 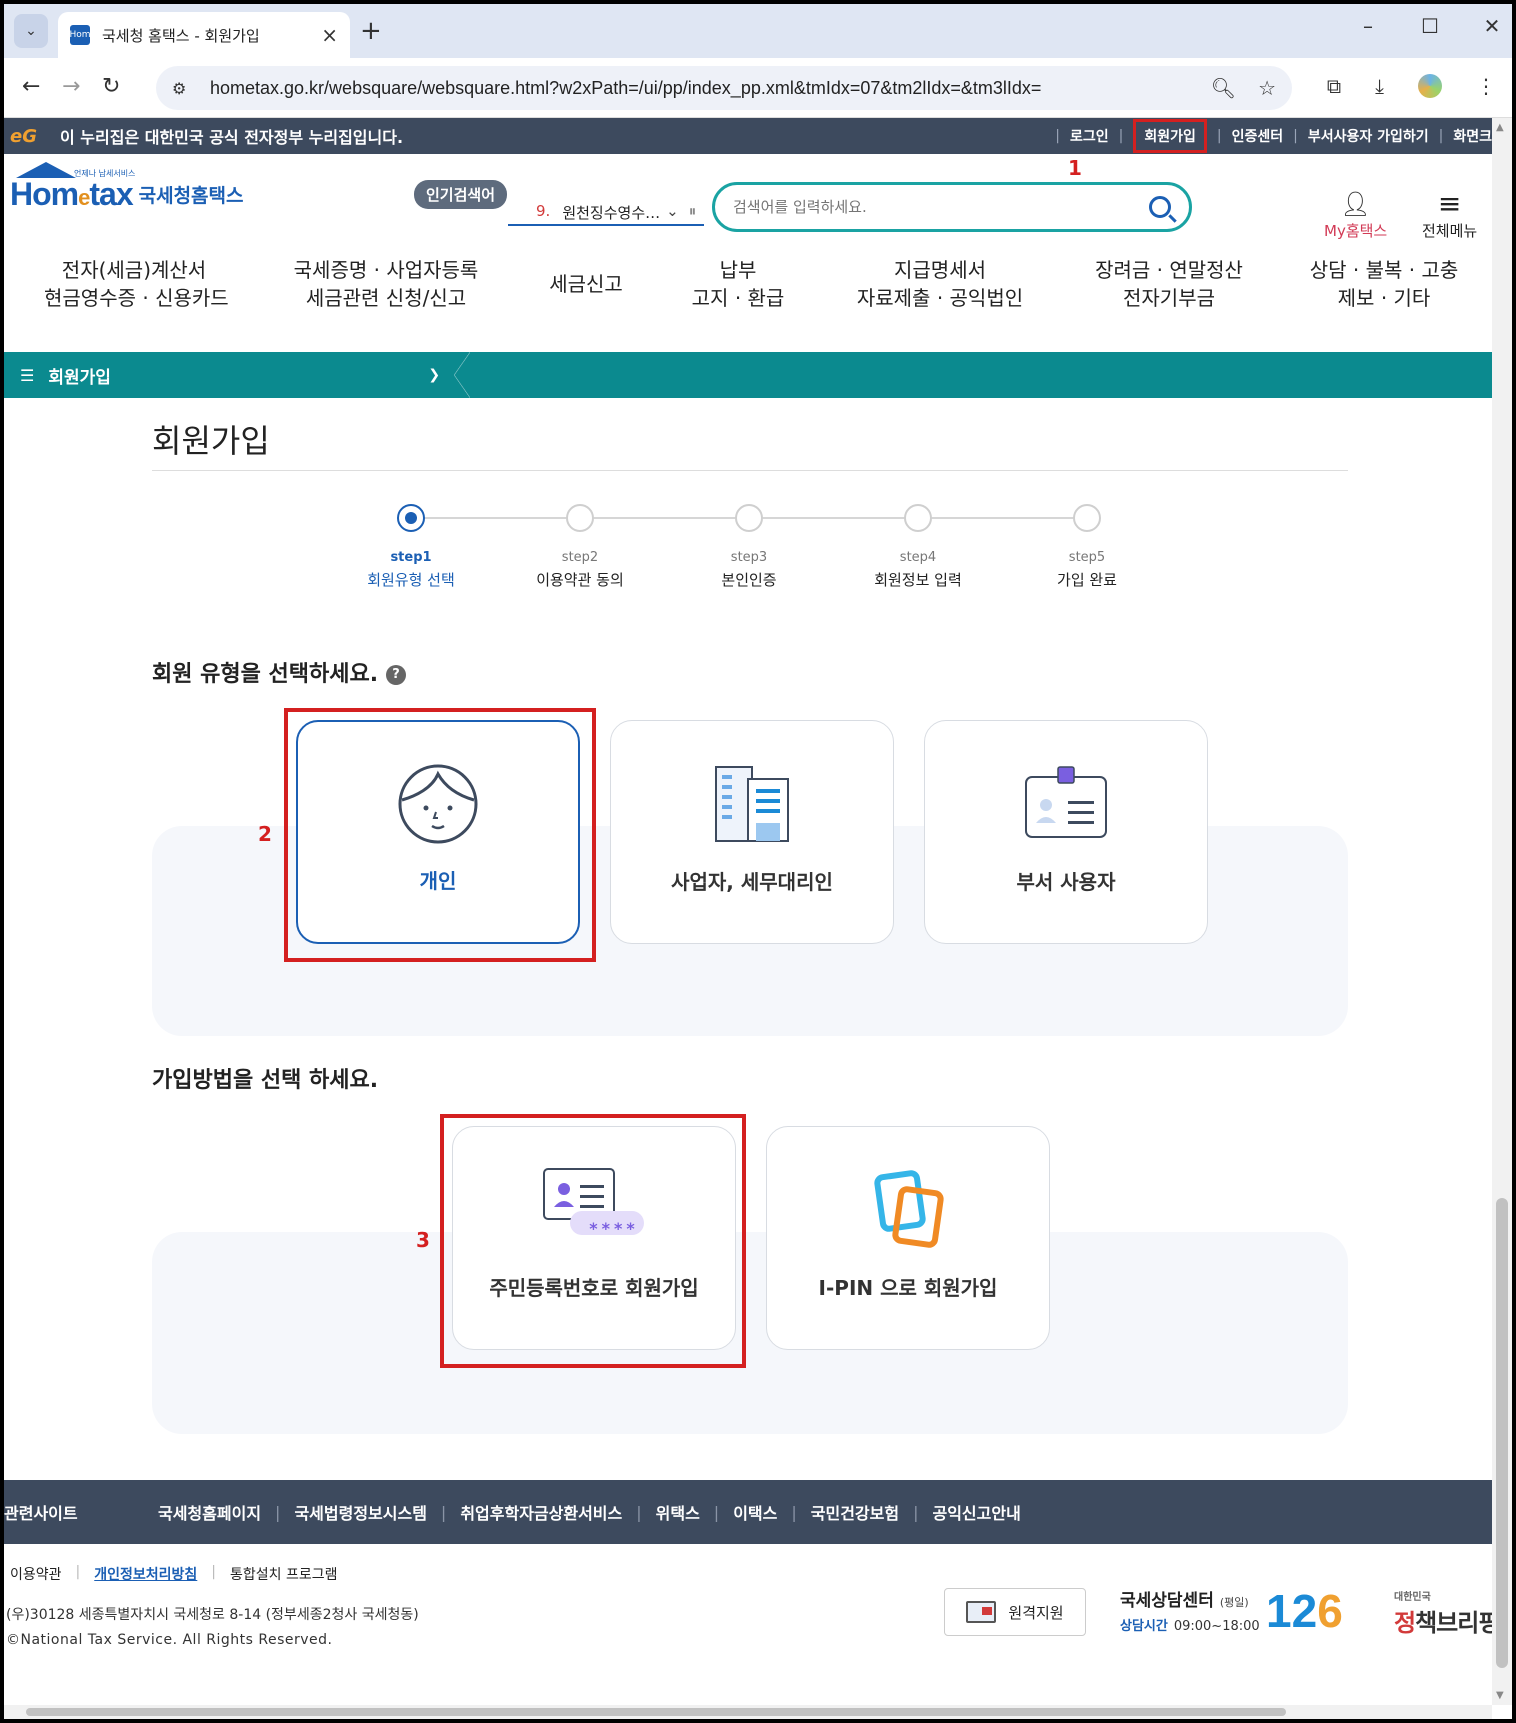 I want to click on nav-payment: 납부 고지 · 환급, so click(x=738, y=284).